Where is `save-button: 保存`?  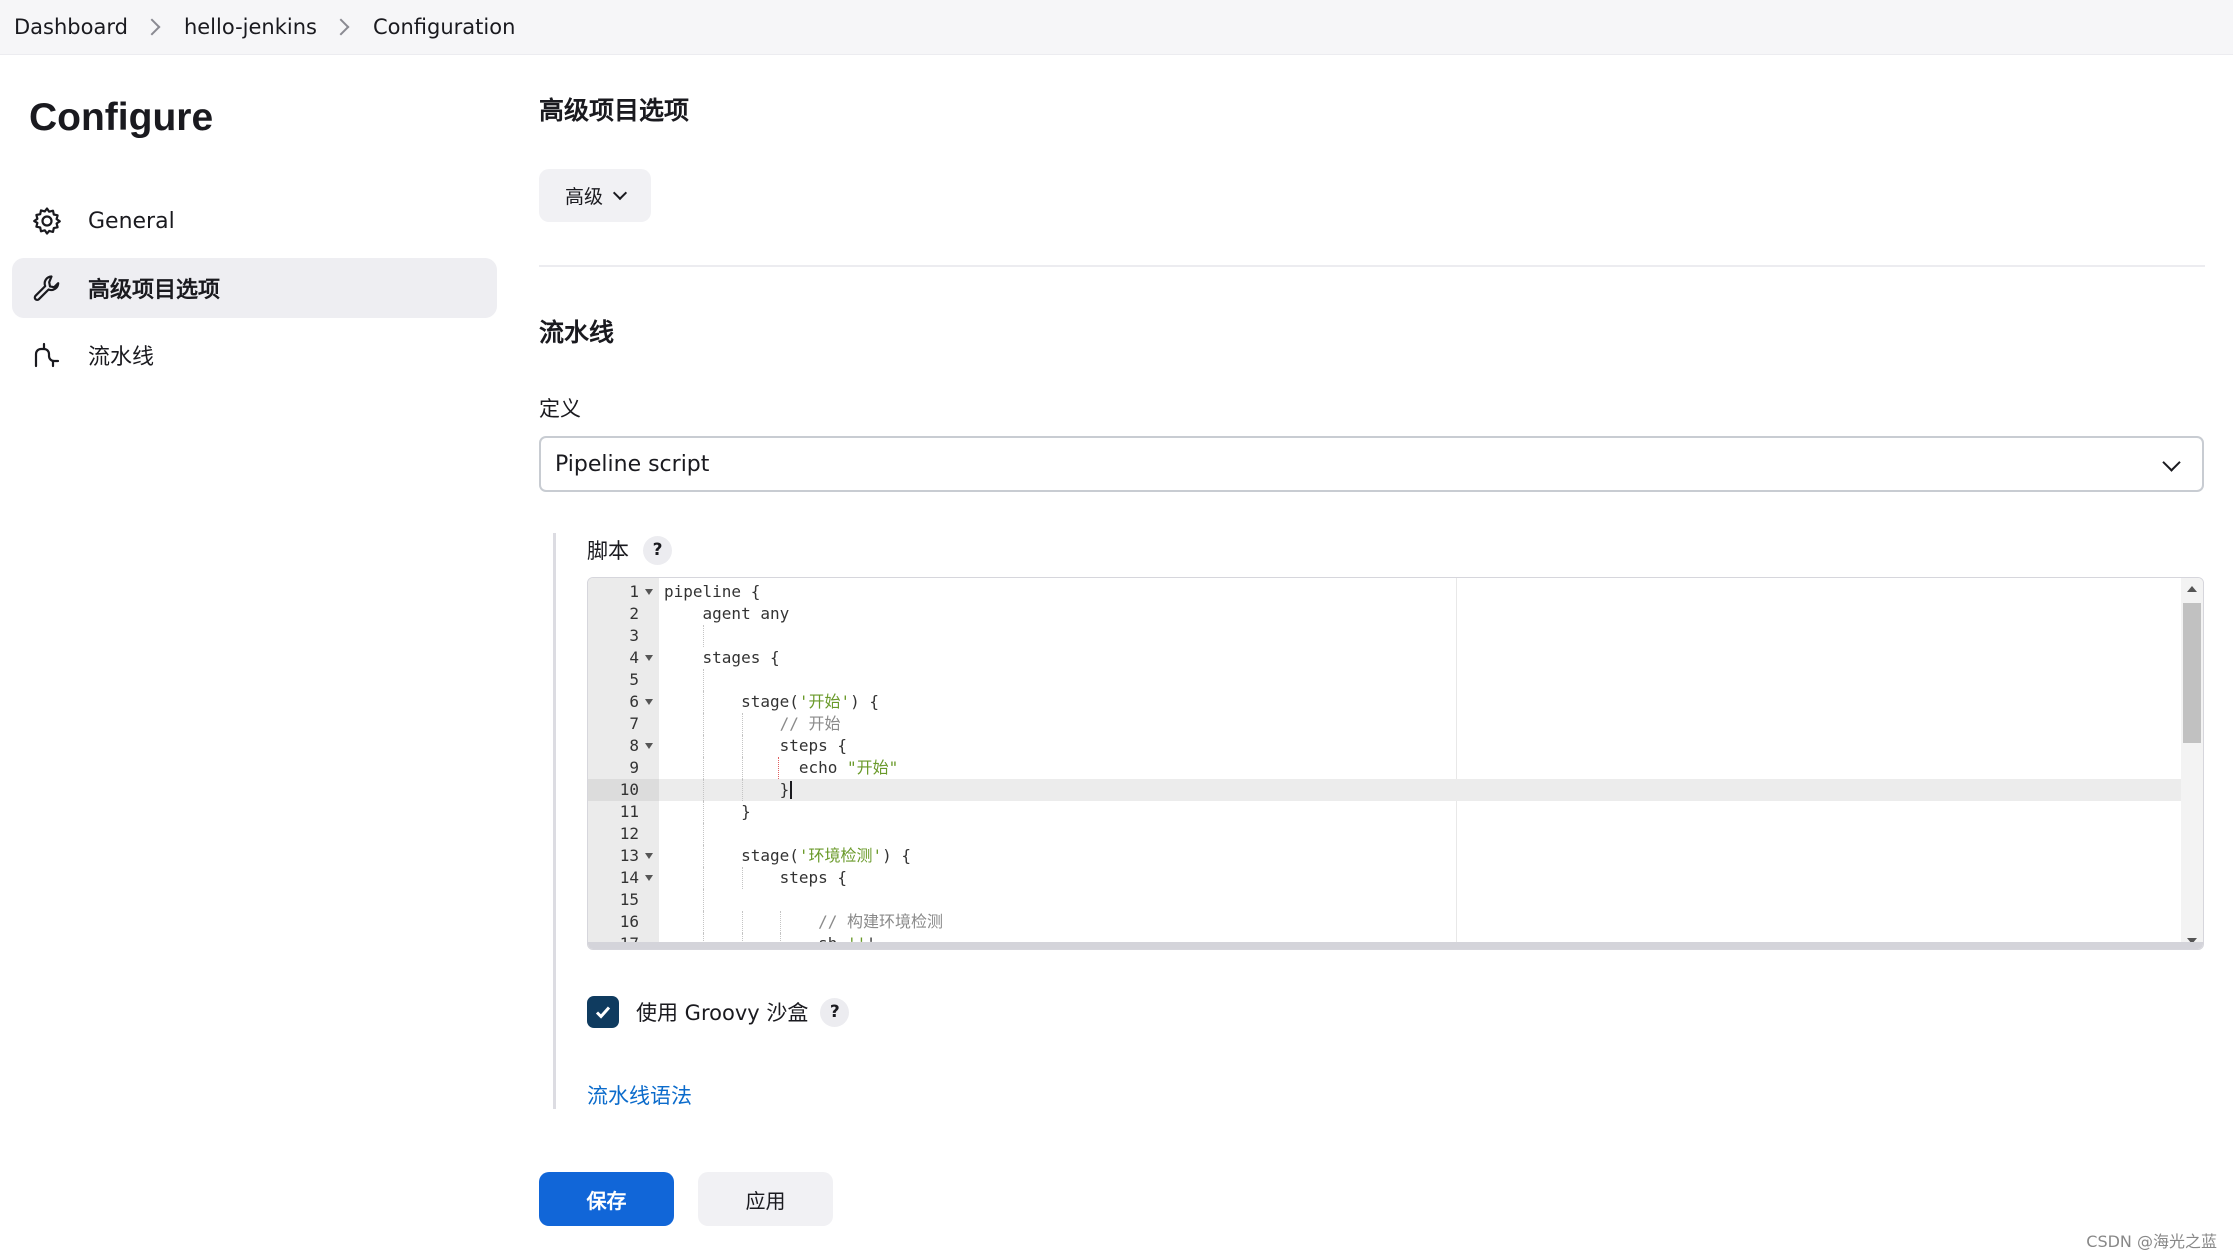 save-button: 保存 is located at coordinates (606, 1199).